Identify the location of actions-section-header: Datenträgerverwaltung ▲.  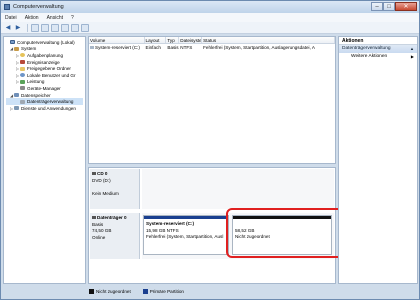
(378, 49).